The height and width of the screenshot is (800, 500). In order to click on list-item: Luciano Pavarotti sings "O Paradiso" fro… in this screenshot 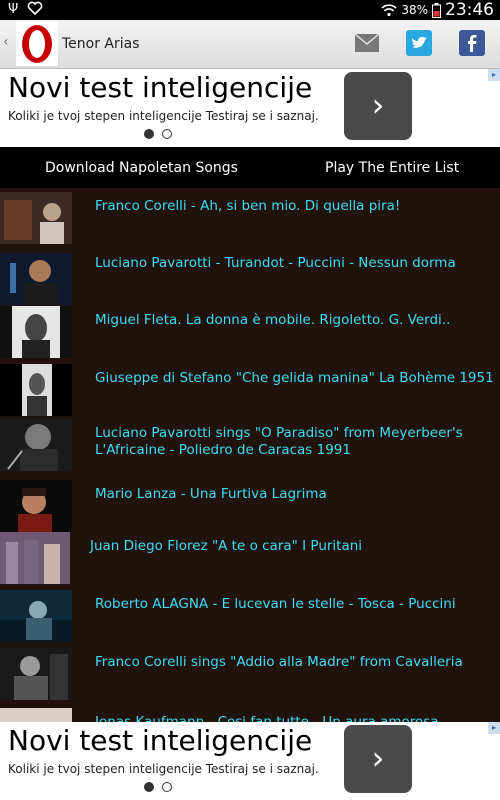, I will do `click(250, 447)`.